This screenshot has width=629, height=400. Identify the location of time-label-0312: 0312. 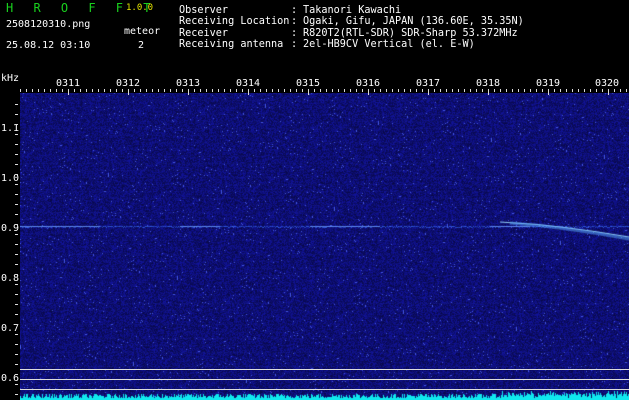
(128, 83).